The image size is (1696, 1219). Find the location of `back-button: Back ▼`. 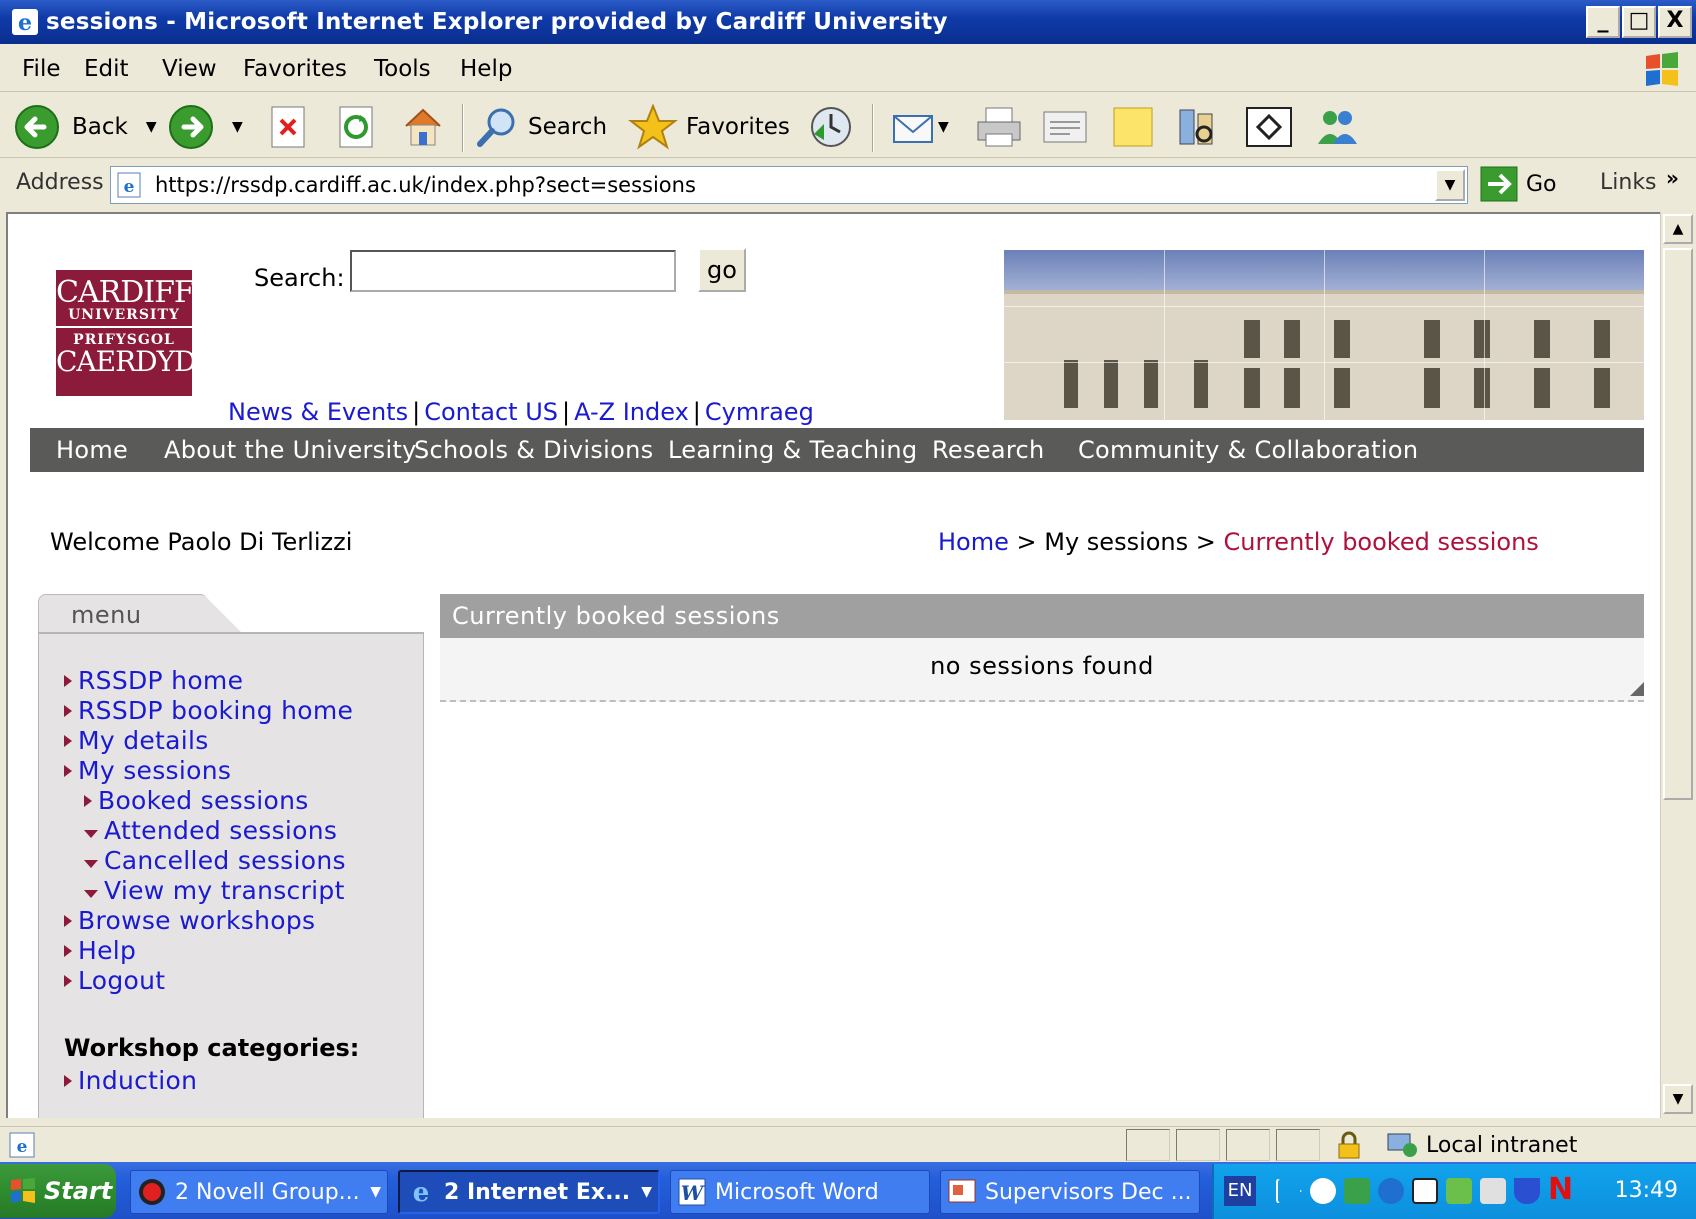

back-button: Back ▼ is located at coordinates (85, 127).